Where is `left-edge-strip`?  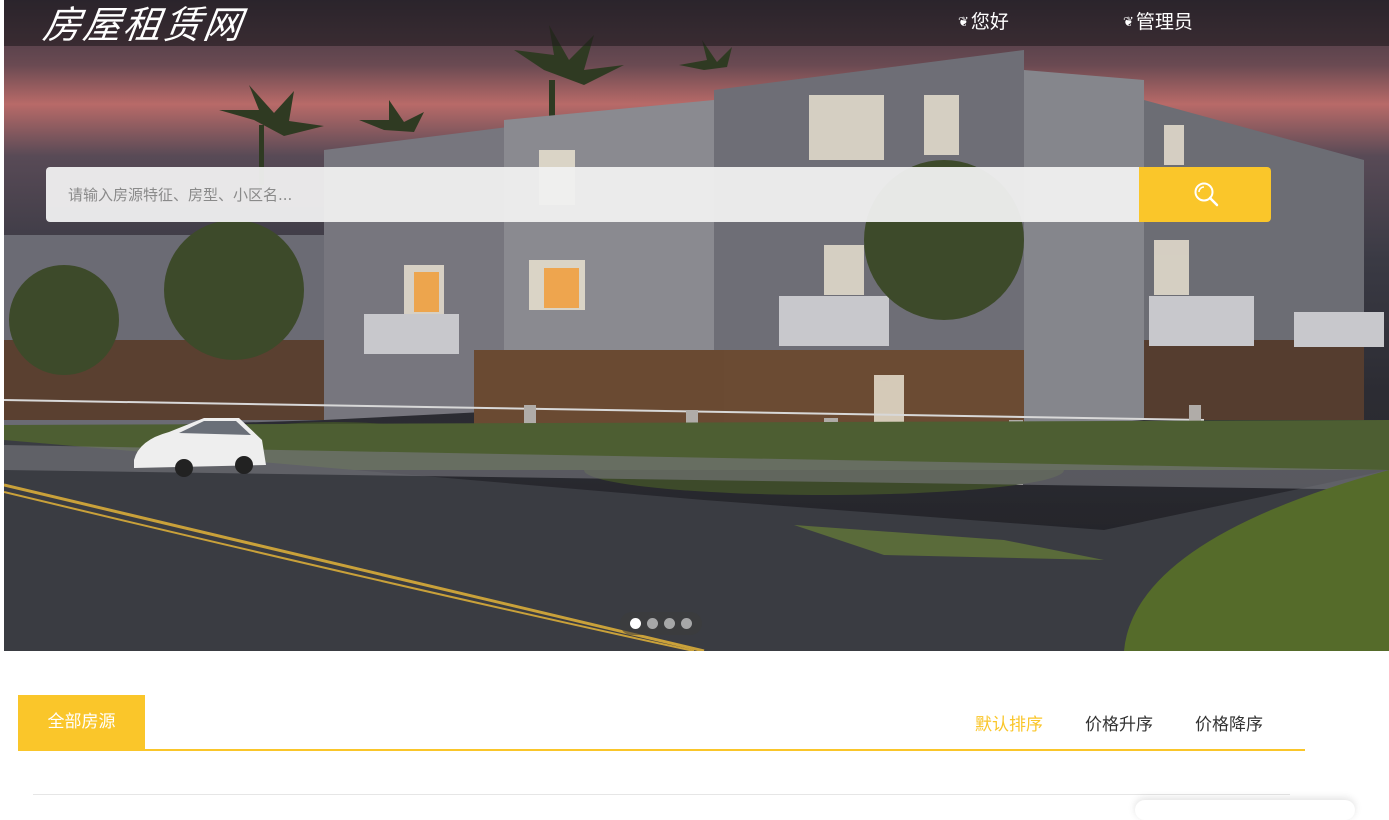 left-edge-strip is located at coordinates (2, 315).